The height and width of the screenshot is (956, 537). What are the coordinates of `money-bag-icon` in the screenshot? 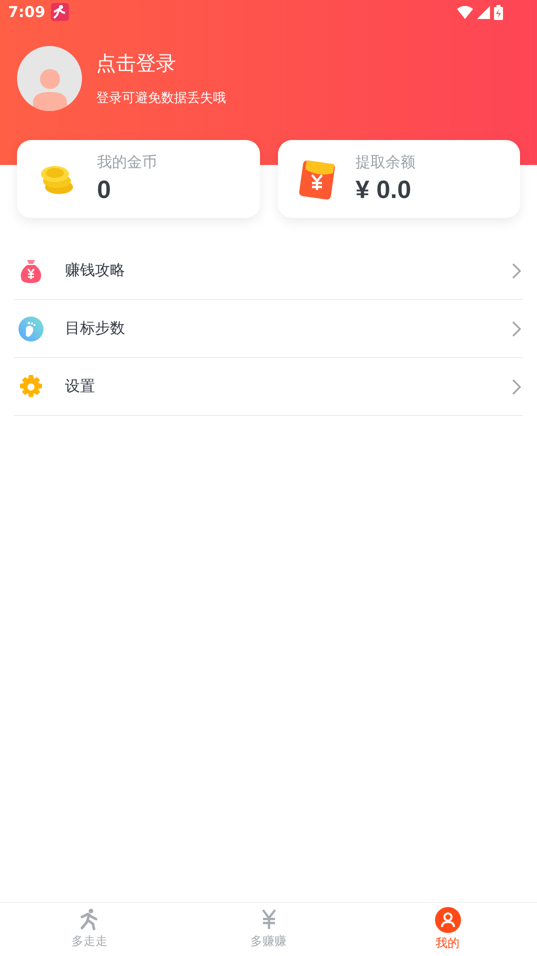 It's located at (31, 271).